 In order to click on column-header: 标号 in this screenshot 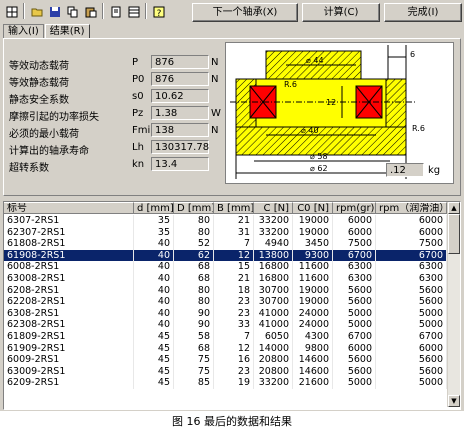, I will do `click(69, 208)`.